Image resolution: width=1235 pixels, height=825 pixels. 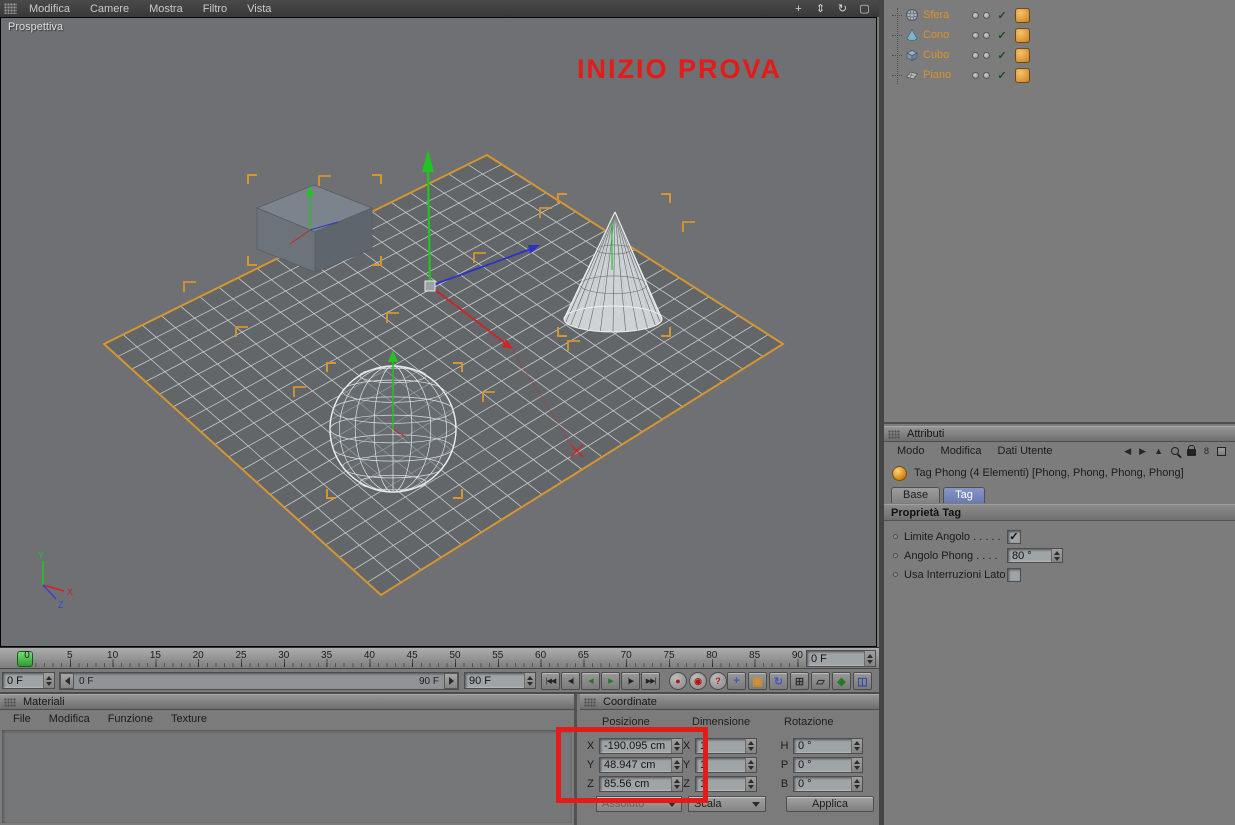 What do you see at coordinates (590, 681) in the screenshot?
I see `play-reverse-button: ◀` at bounding box center [590, 681].